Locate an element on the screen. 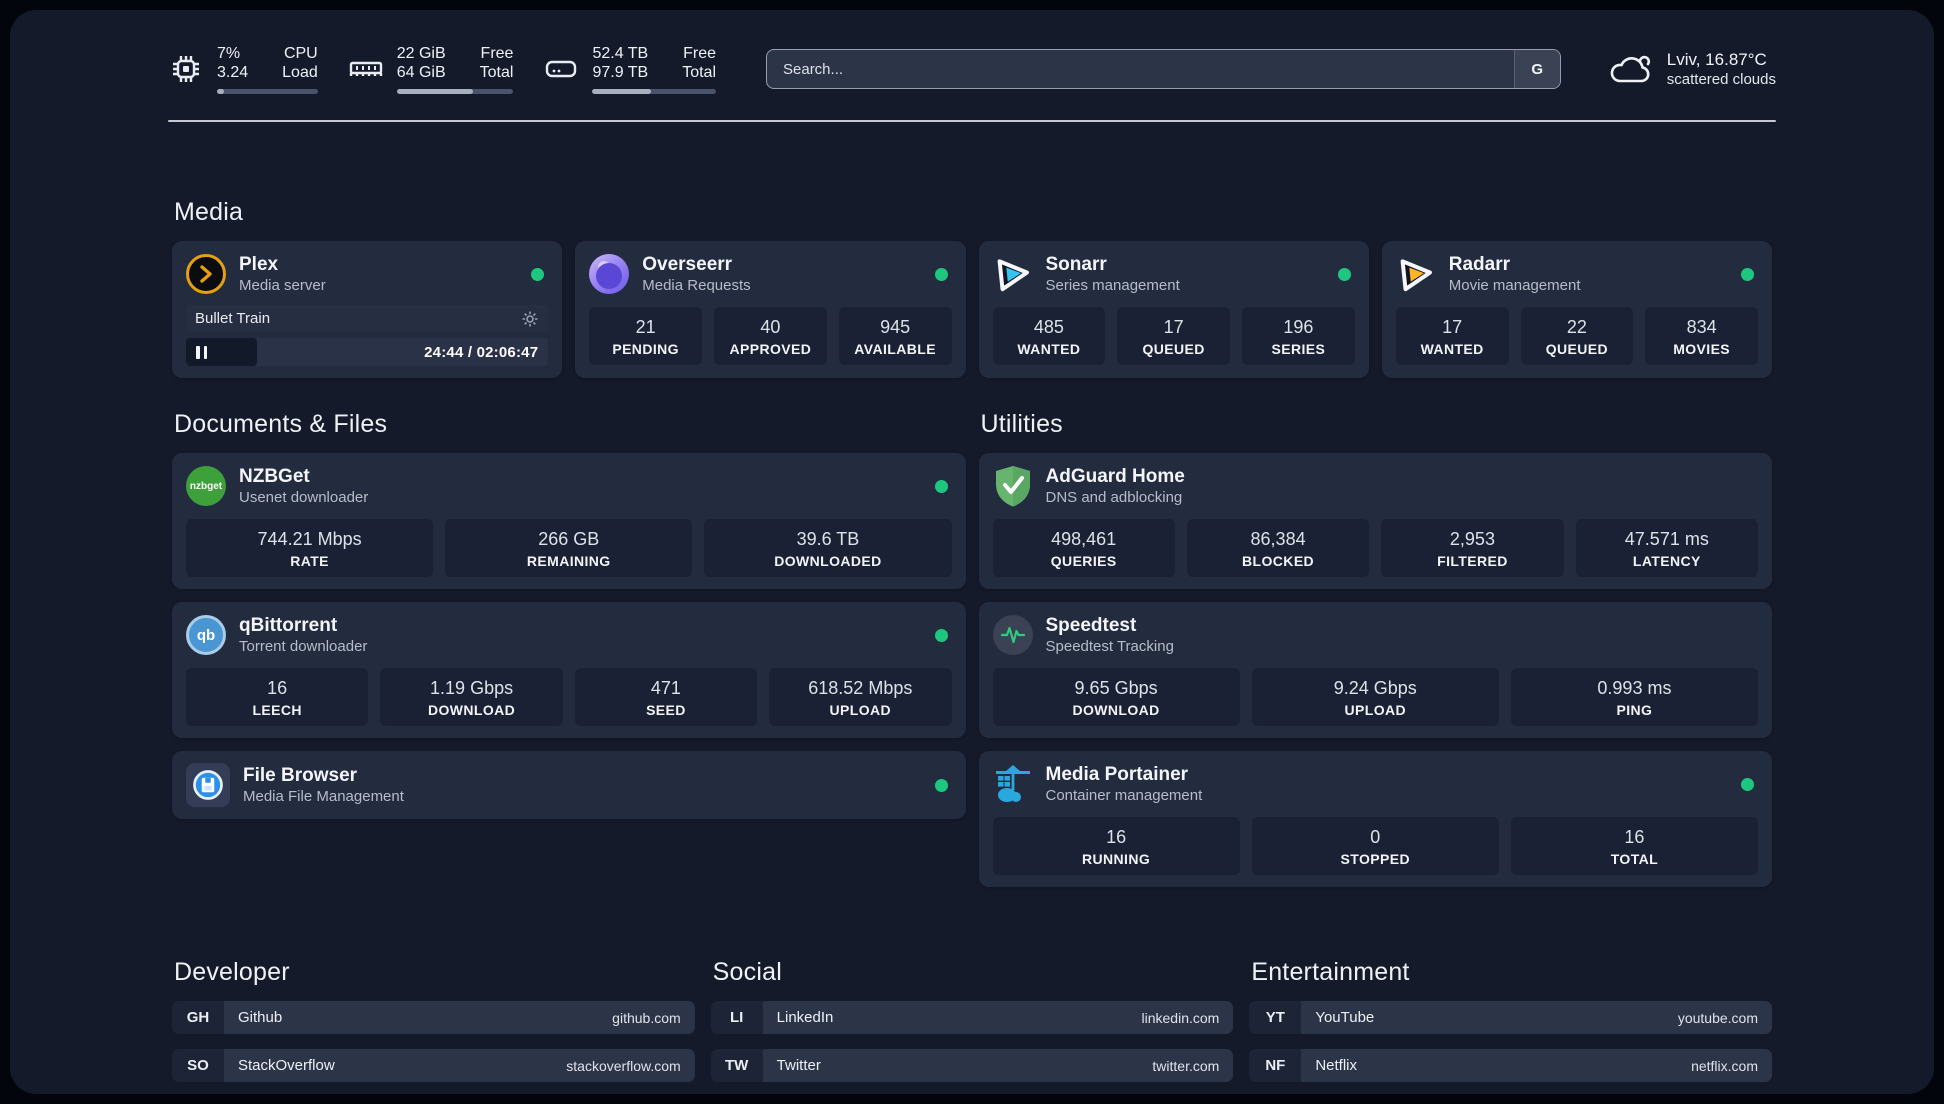 The width and height of the screenshot is (1944, 1104). app-name: Media Portainer is located at coordinates (1117, 774).